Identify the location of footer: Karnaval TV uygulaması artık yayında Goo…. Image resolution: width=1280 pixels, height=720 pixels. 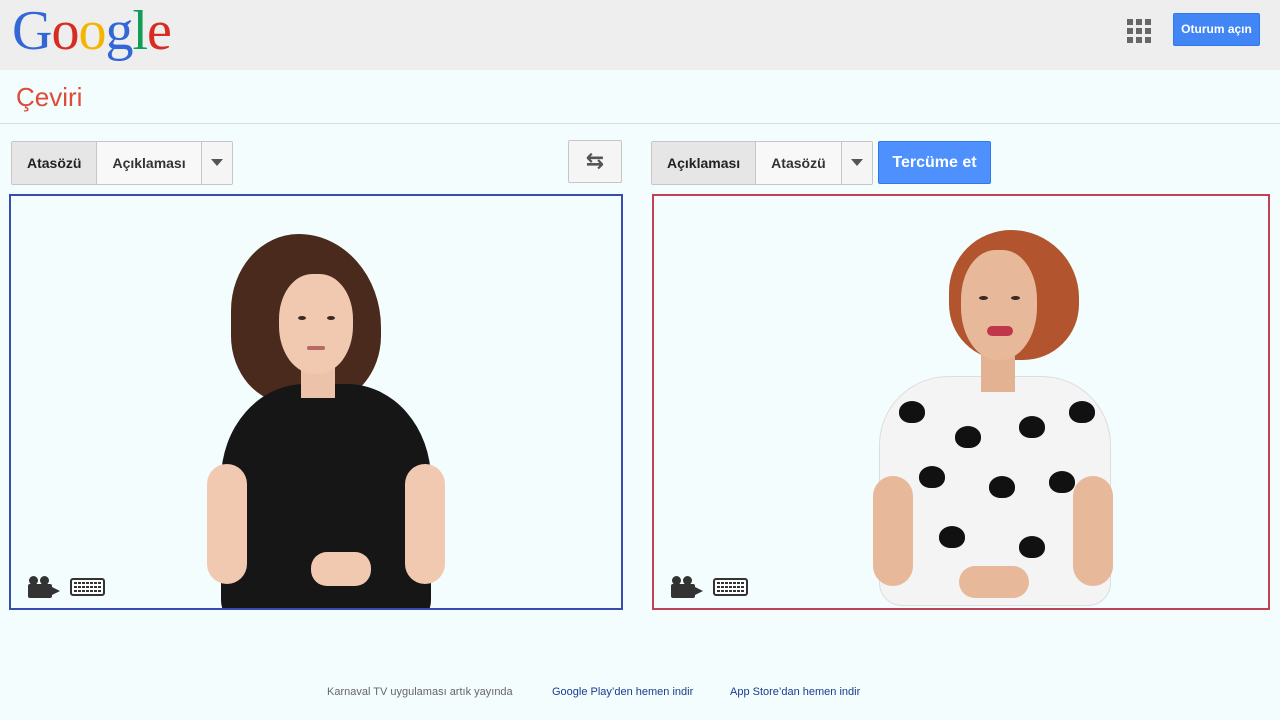
(640, 693).